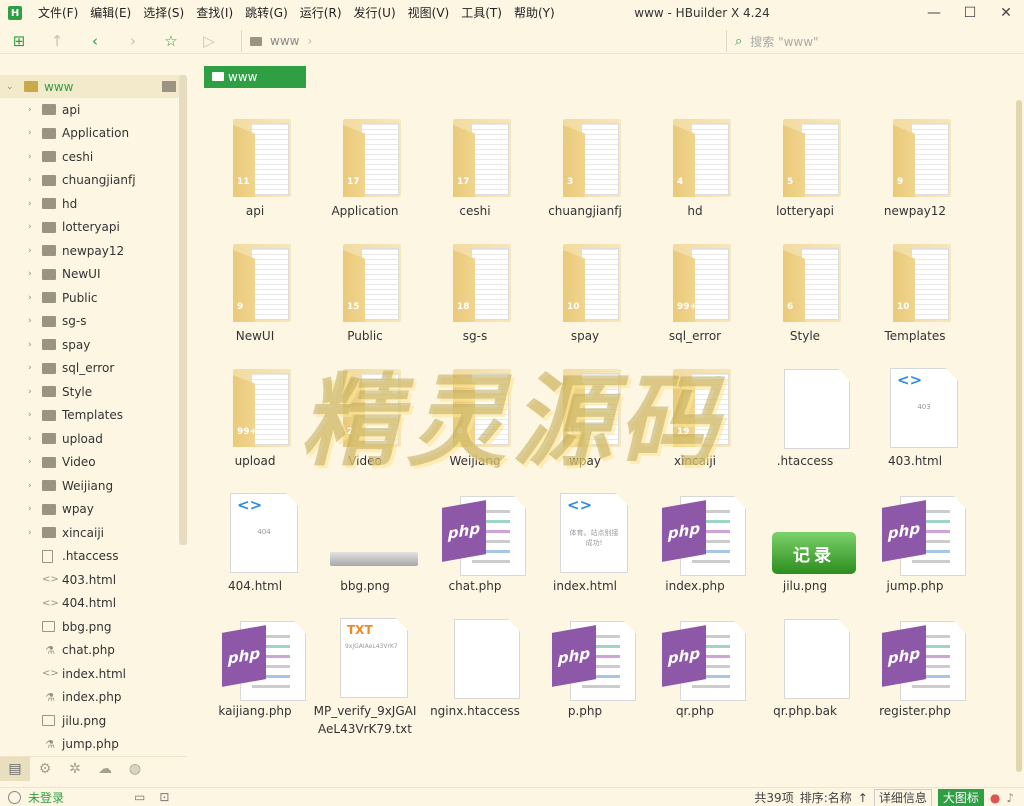 The image size is (1024, 806). Describe the element at coordinates (93, 604) in the screenshot. I see `tree-item: <> 404.html` at that location.